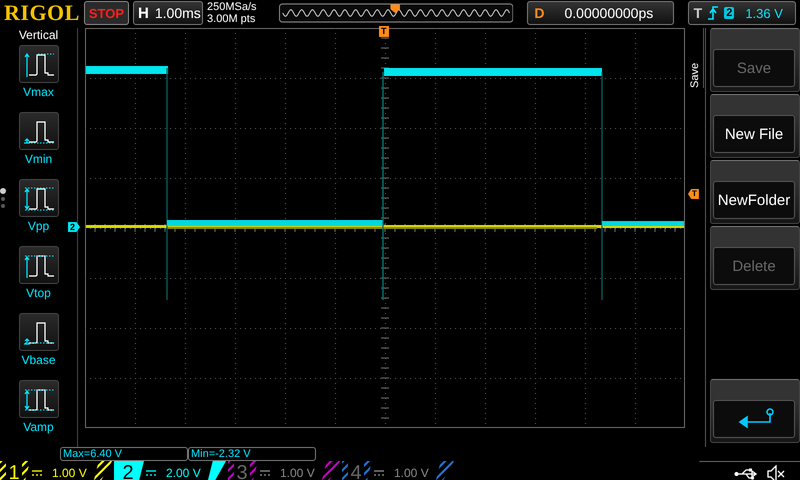 The image size is (800, 480). What do you see at coordinates (764, 13) in the screenshot?
I see `trigger-level: 1.36 V` at bounding box center [764, 13].